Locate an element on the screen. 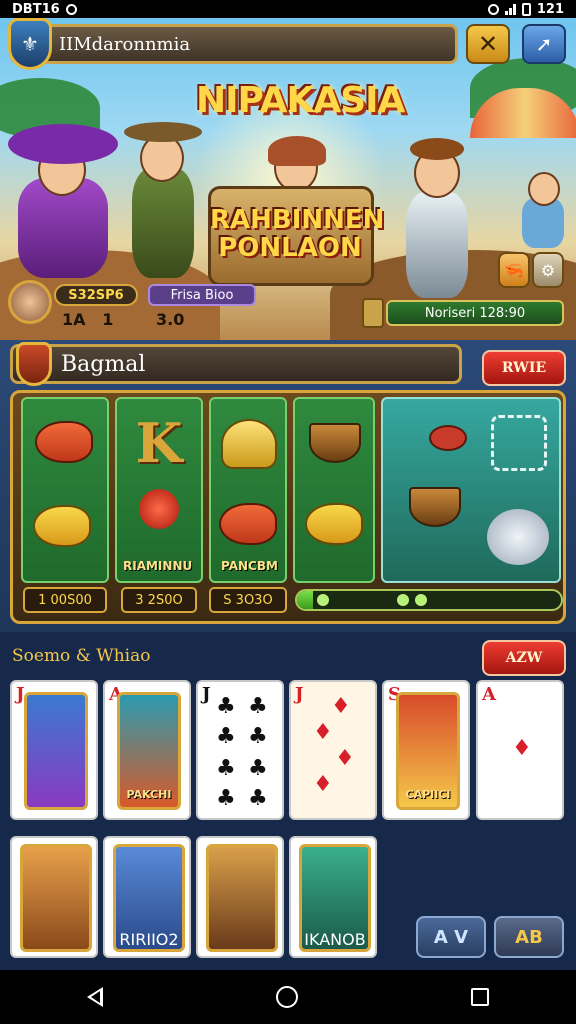 Image resolution: width=576 pixels, height=1024 pixels. sort-button-label: A V is located at coordinates (451, 937).